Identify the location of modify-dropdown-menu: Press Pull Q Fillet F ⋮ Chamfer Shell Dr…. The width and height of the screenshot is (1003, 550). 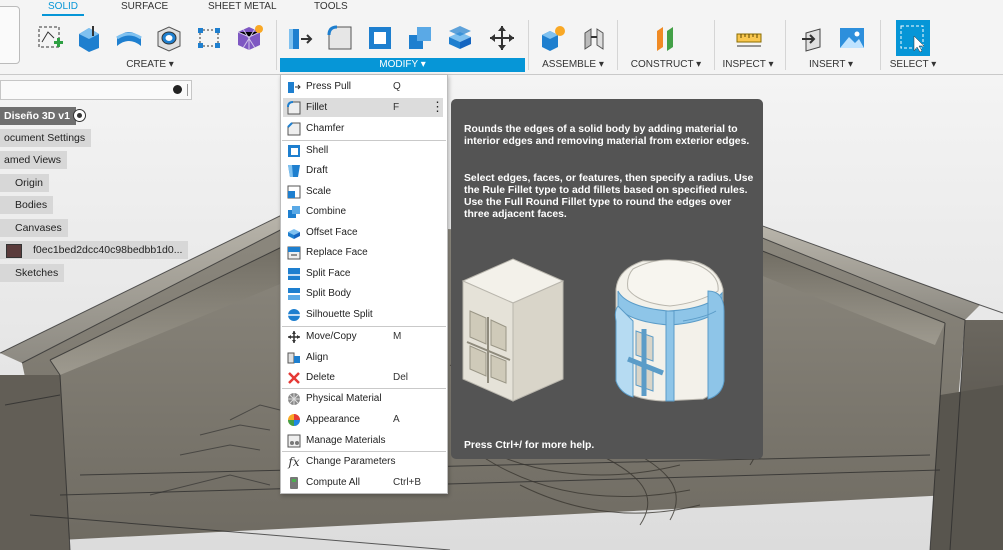
(364, 284).